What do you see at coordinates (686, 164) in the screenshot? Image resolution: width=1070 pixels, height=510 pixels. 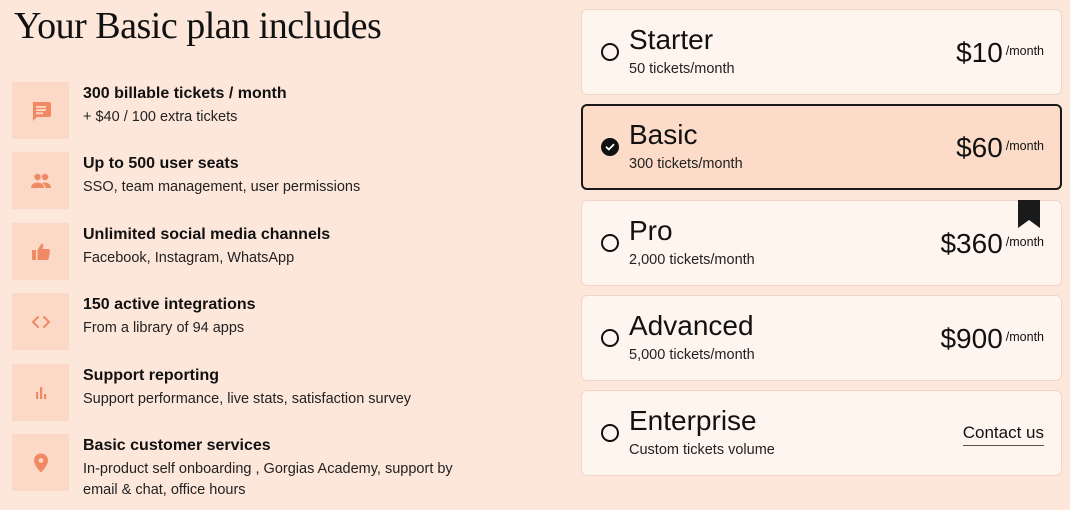 I see `plan-tickets: 300 tickets/month` at bounding box center [686, 164].